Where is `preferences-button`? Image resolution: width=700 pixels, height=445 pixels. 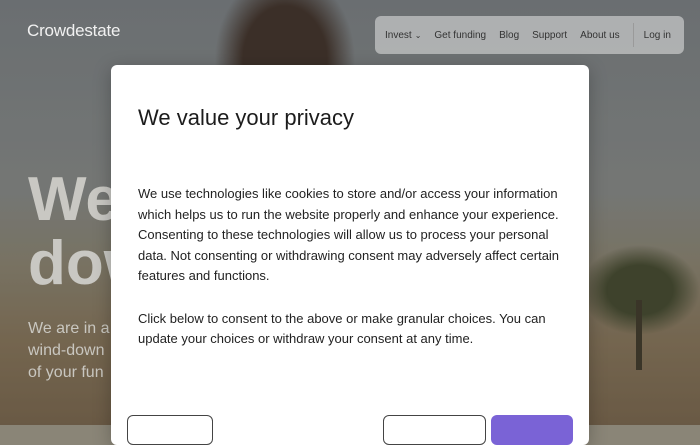
preferences-button is located at coordinates (434, 430).